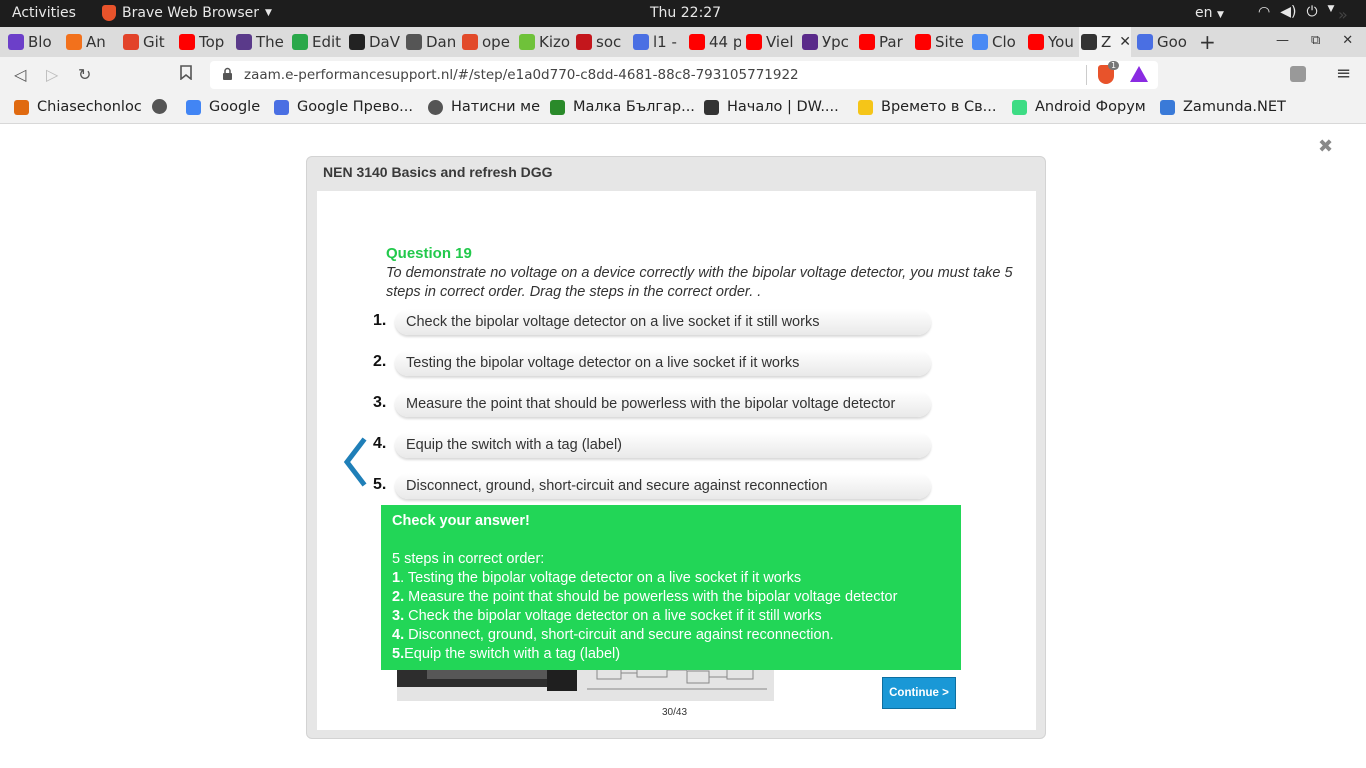  Describe the element at coordinates (20, 74) in the screenshot. I see `back-icon: ◁` at that location.